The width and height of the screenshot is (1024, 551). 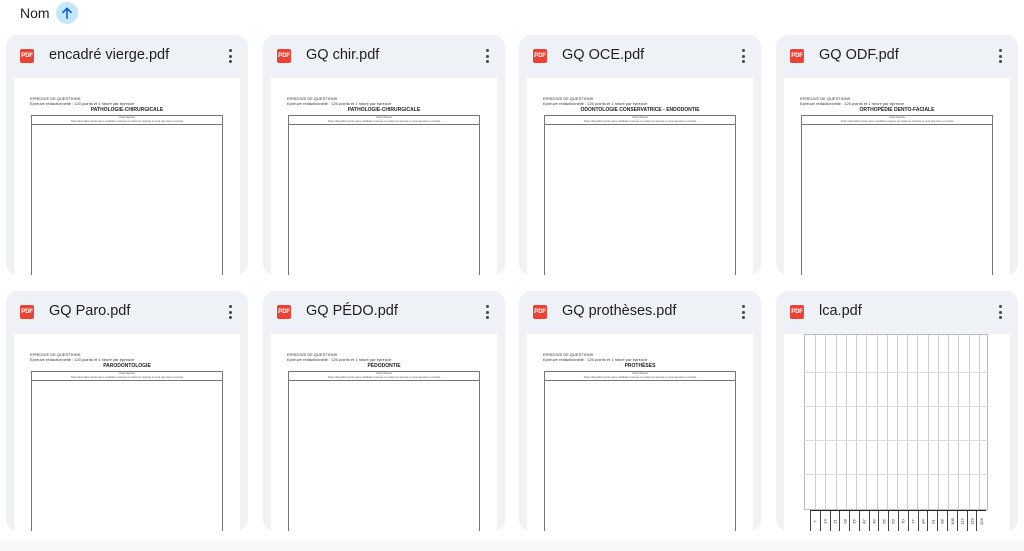 I want to click on doc-subject: PATHOLOGIE-CHIRURGICALE, so click(x=127, y=110).